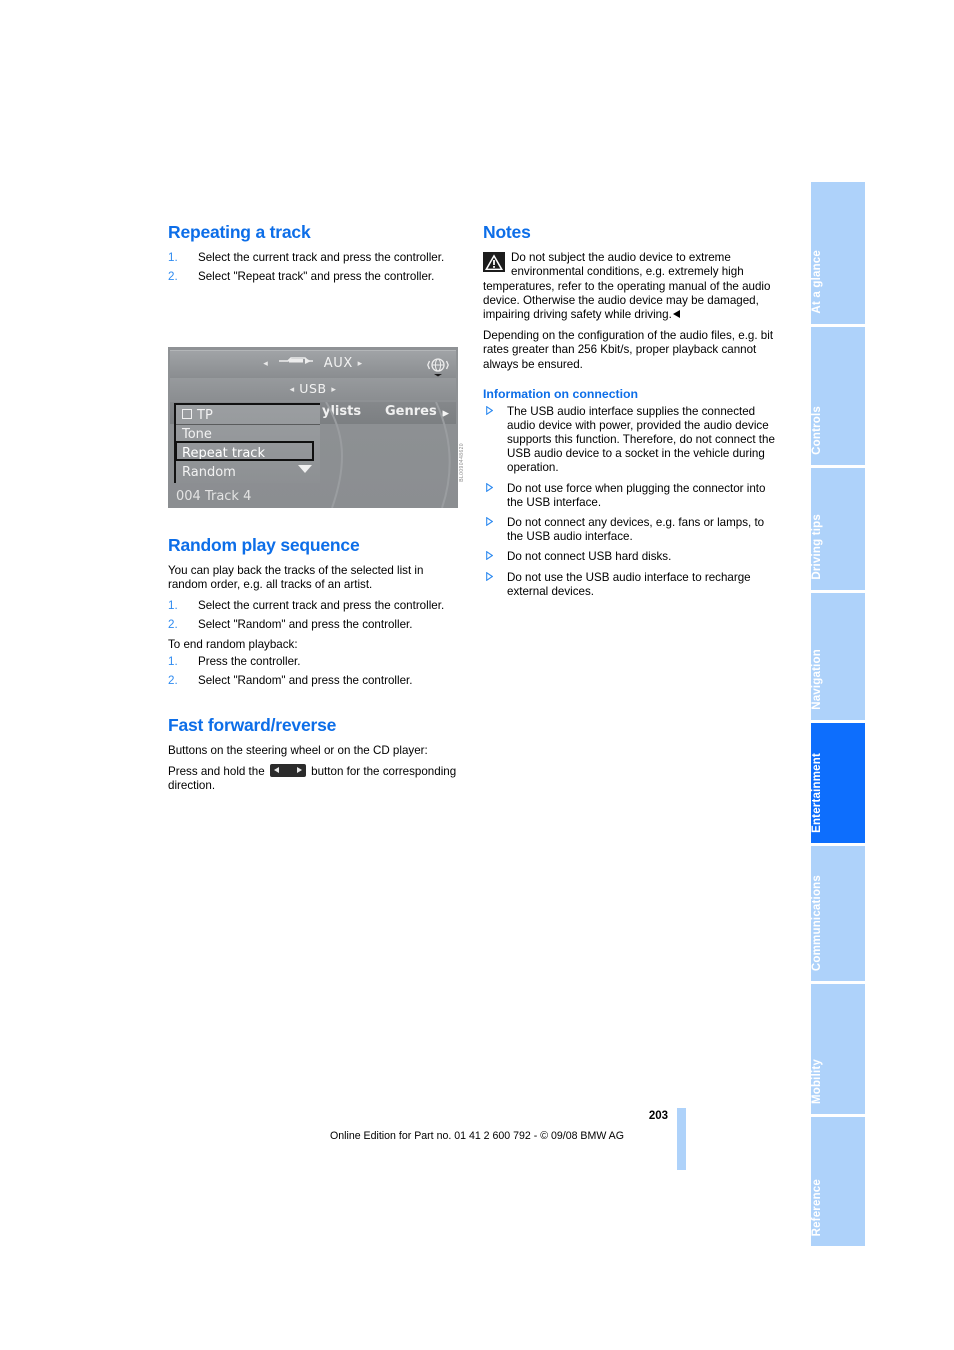  I want to click on idrive-context-menu: TP Tone Repeat track Random, so click(247, 443).